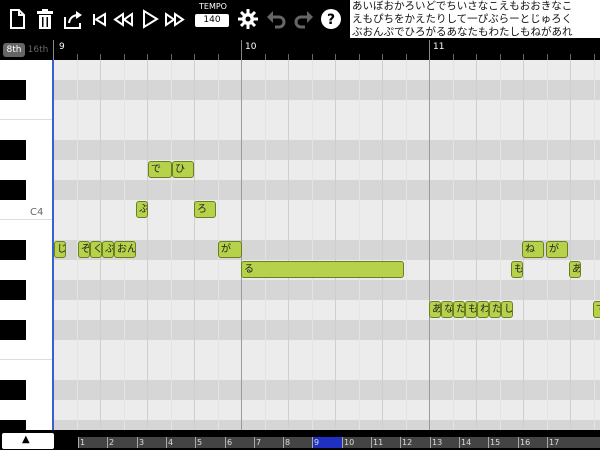 This screenshot has width=600, height=450. Describe the element at coordinates (17, 19) in the screenshot. I see `new-file-icon` at that location.